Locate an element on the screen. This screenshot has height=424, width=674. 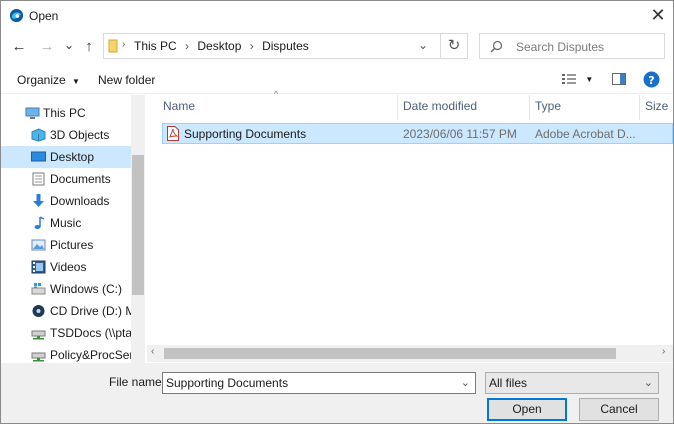
address-bar: › This PC › Desktop › Disputes ⌄ is located at coordinates (285, 46).